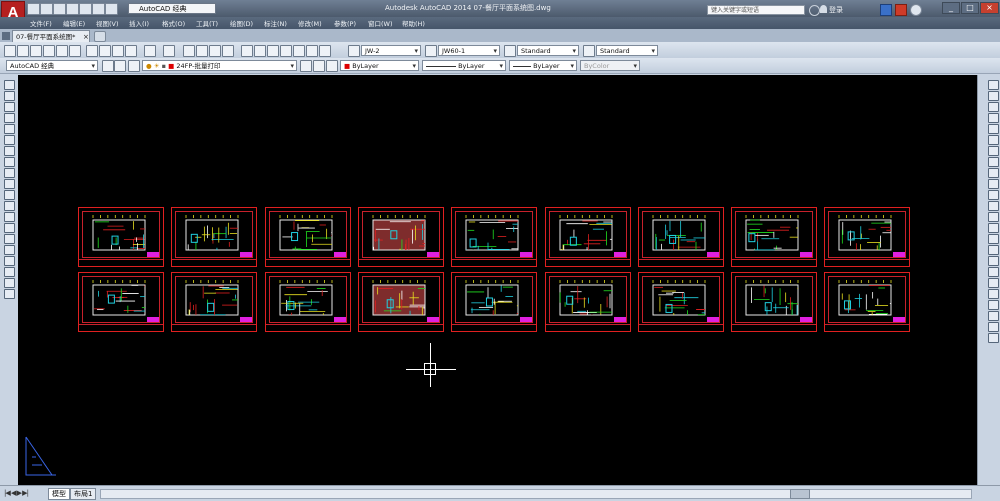  Describe the element at coordinates (9, 118) in the screenshot. I see `polygon-icon` at that location.